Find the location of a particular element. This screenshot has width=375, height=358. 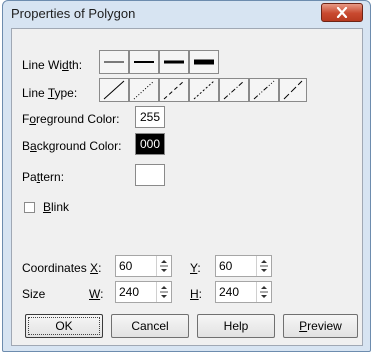

y-spin-arrows is located at coordinates (263, 266).